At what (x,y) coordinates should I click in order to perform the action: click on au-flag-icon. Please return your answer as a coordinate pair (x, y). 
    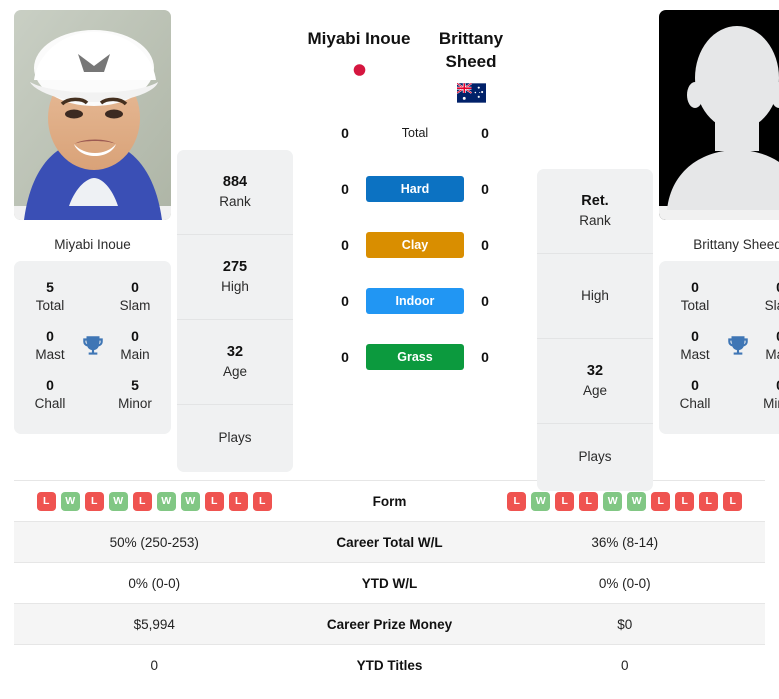
    Looking at the image, I should click on (471, 92).